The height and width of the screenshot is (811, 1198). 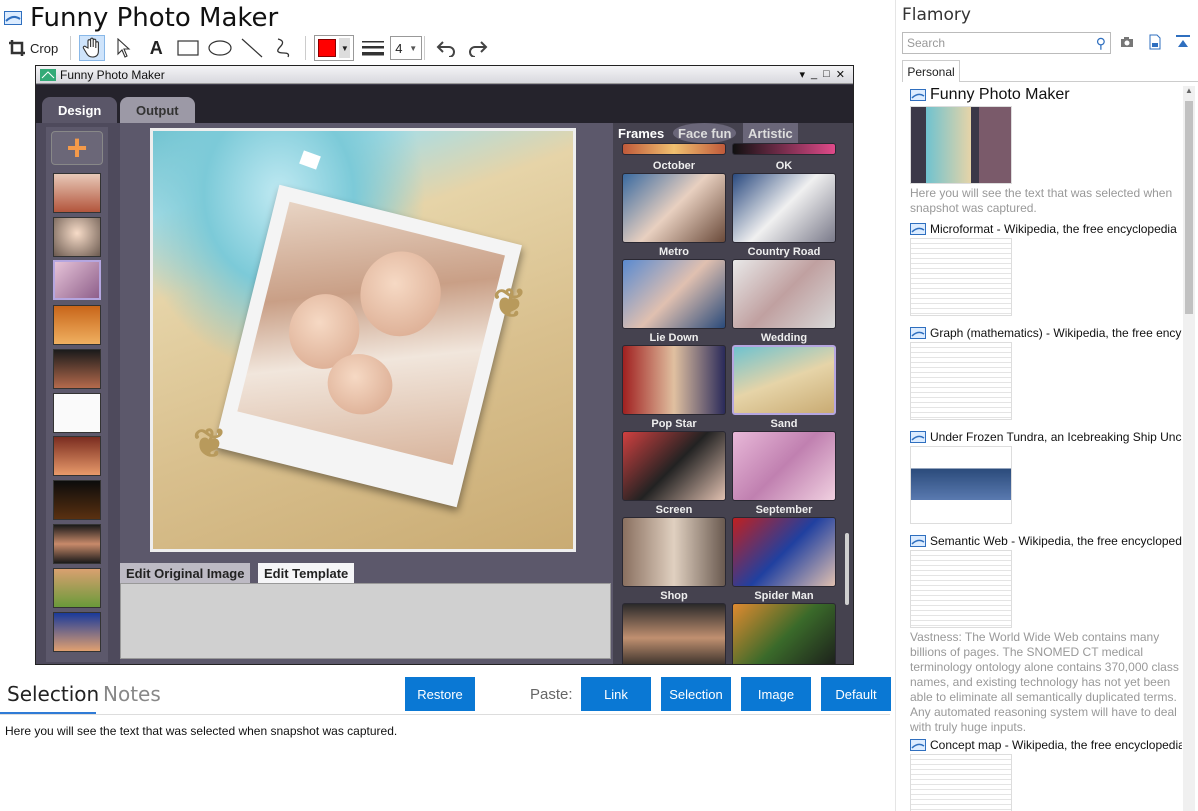 I want to click on toolbar: Crop A ▼ 4 ▼, so click(x=250, y=48).